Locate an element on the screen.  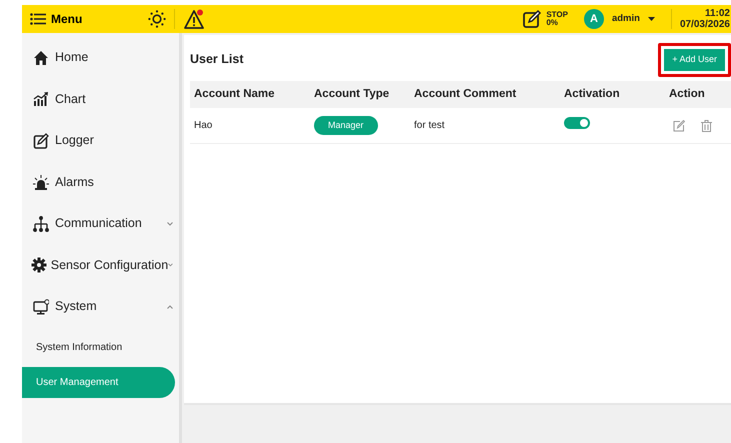
gear-icon is located at coordinates (38, 265).